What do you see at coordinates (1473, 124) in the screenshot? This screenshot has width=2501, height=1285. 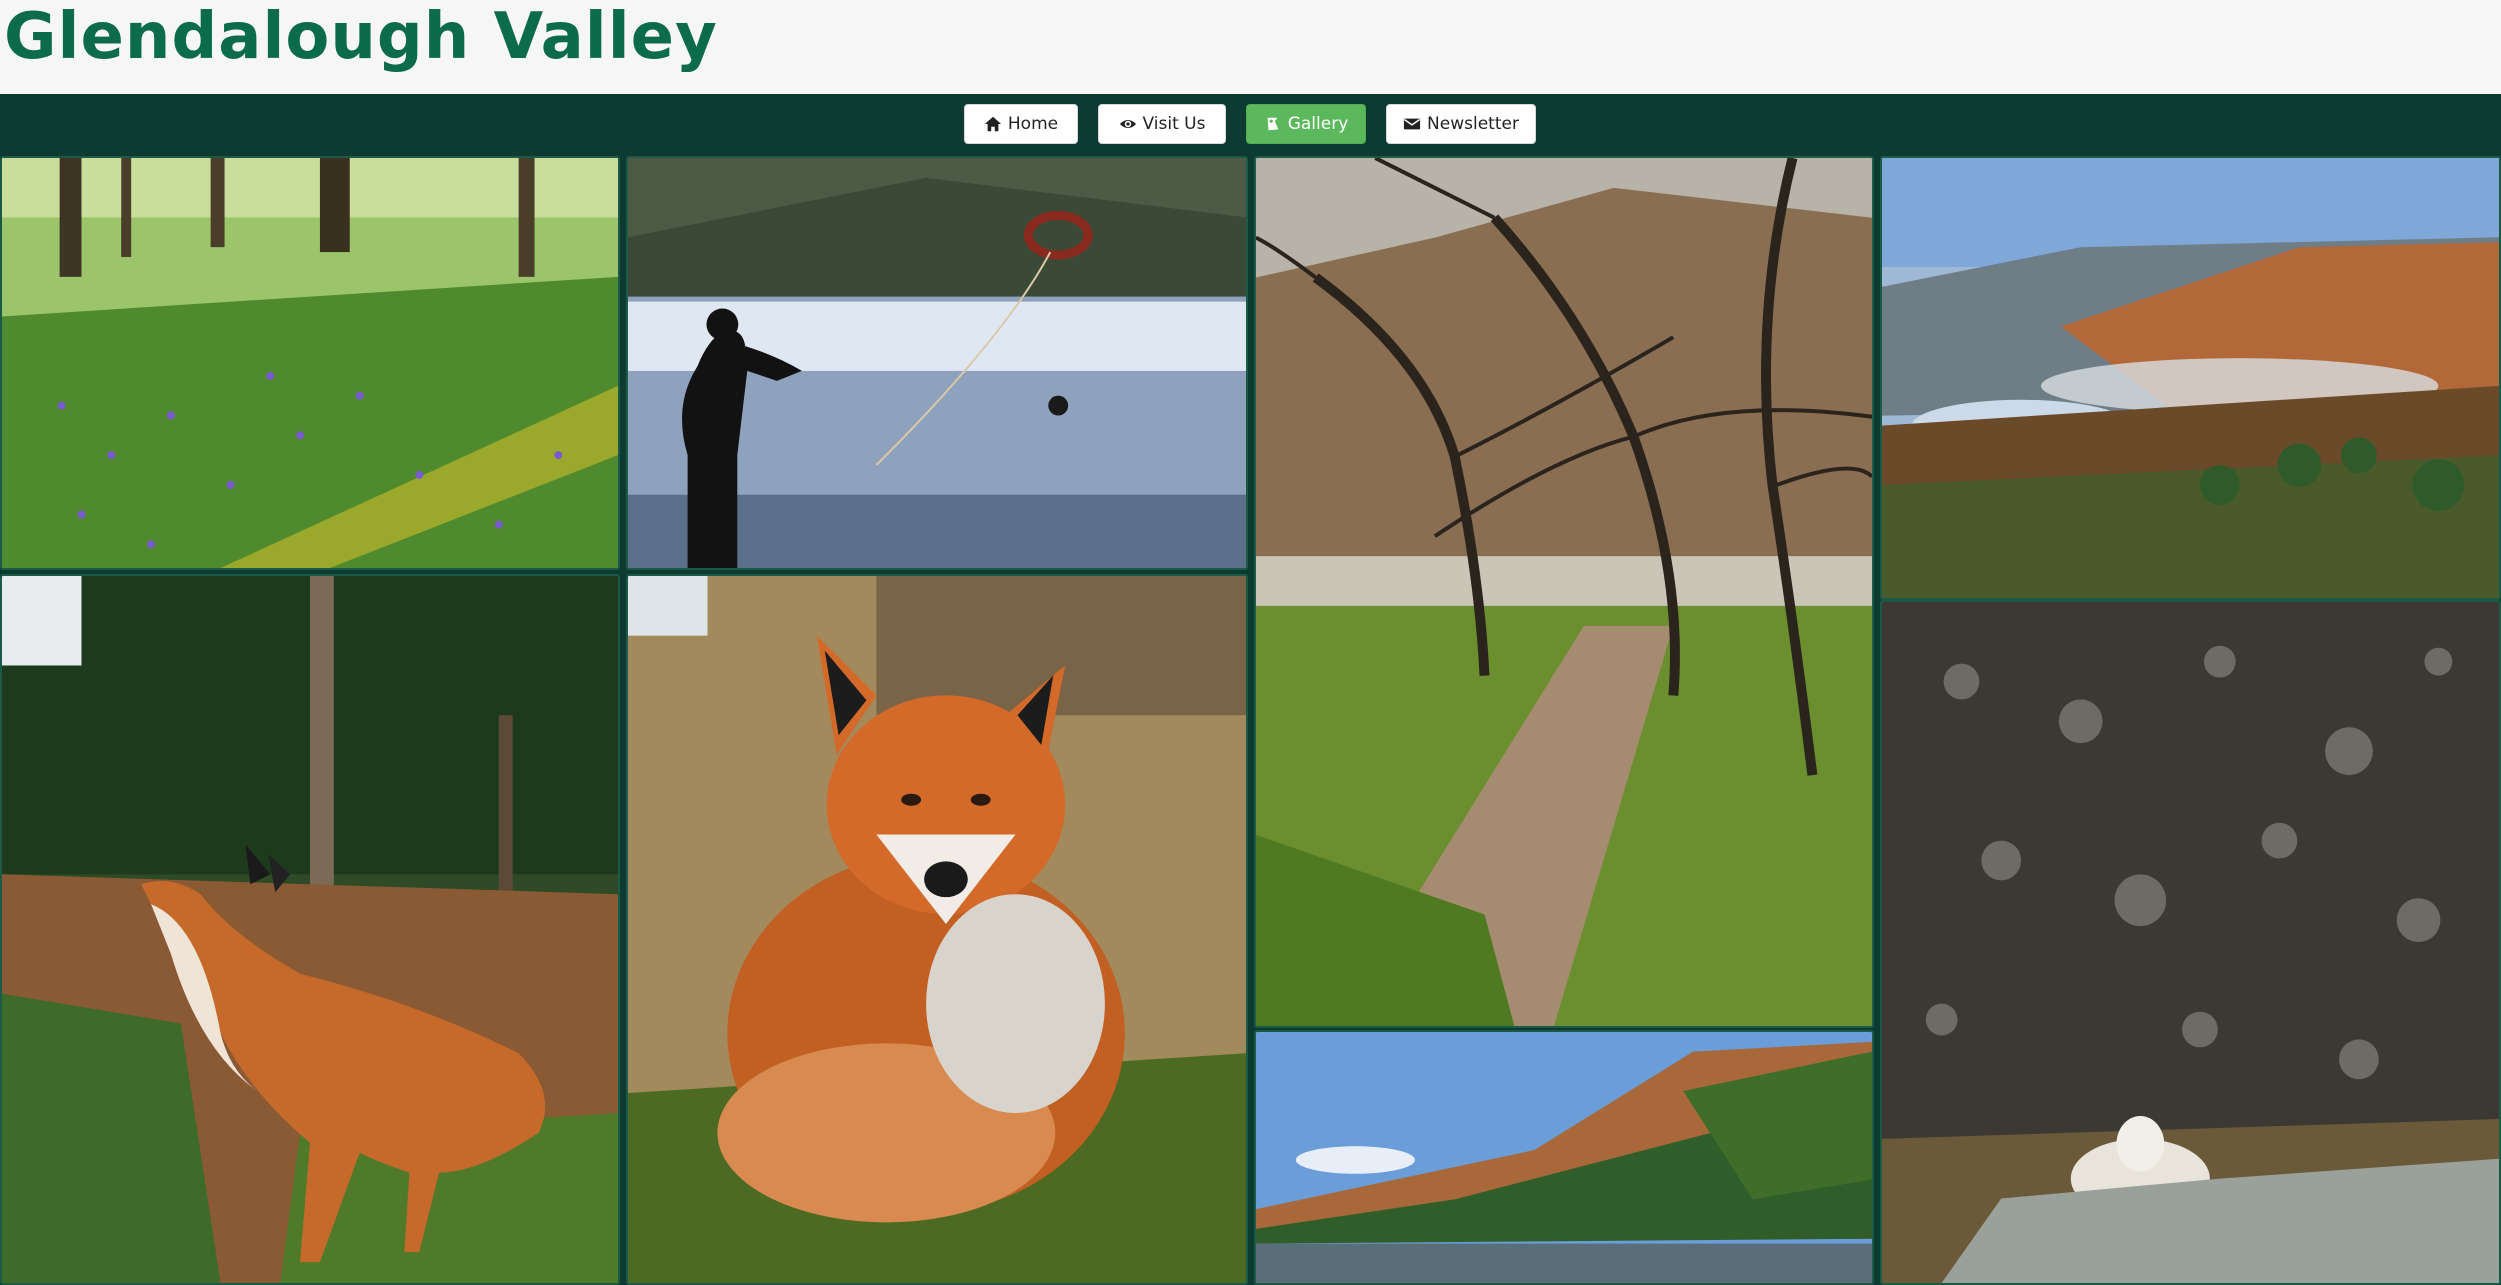 I see `nav-newsletter-label: Newsletter` at bounding box center [1473, 124].